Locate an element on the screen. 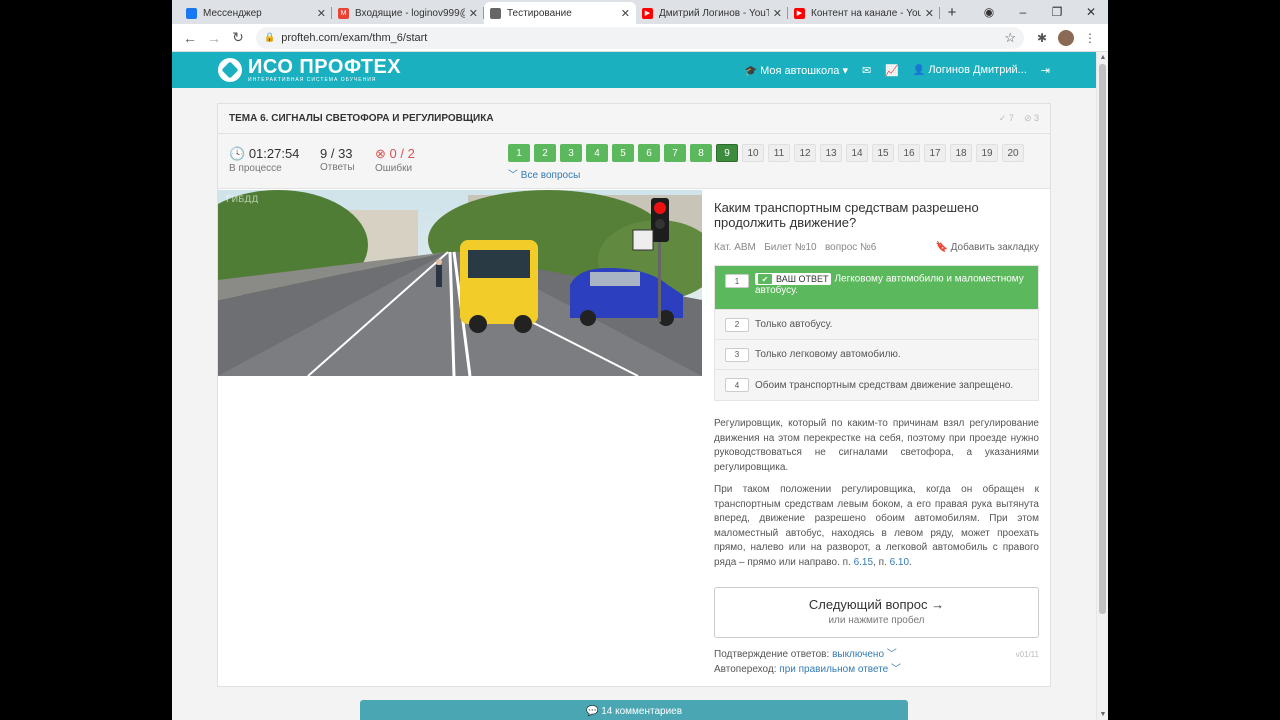 Image resolution: width=1280 pixels, height=720 pixels. browser-menu-icon: ⋮ is located at coordinates (1090, 38).